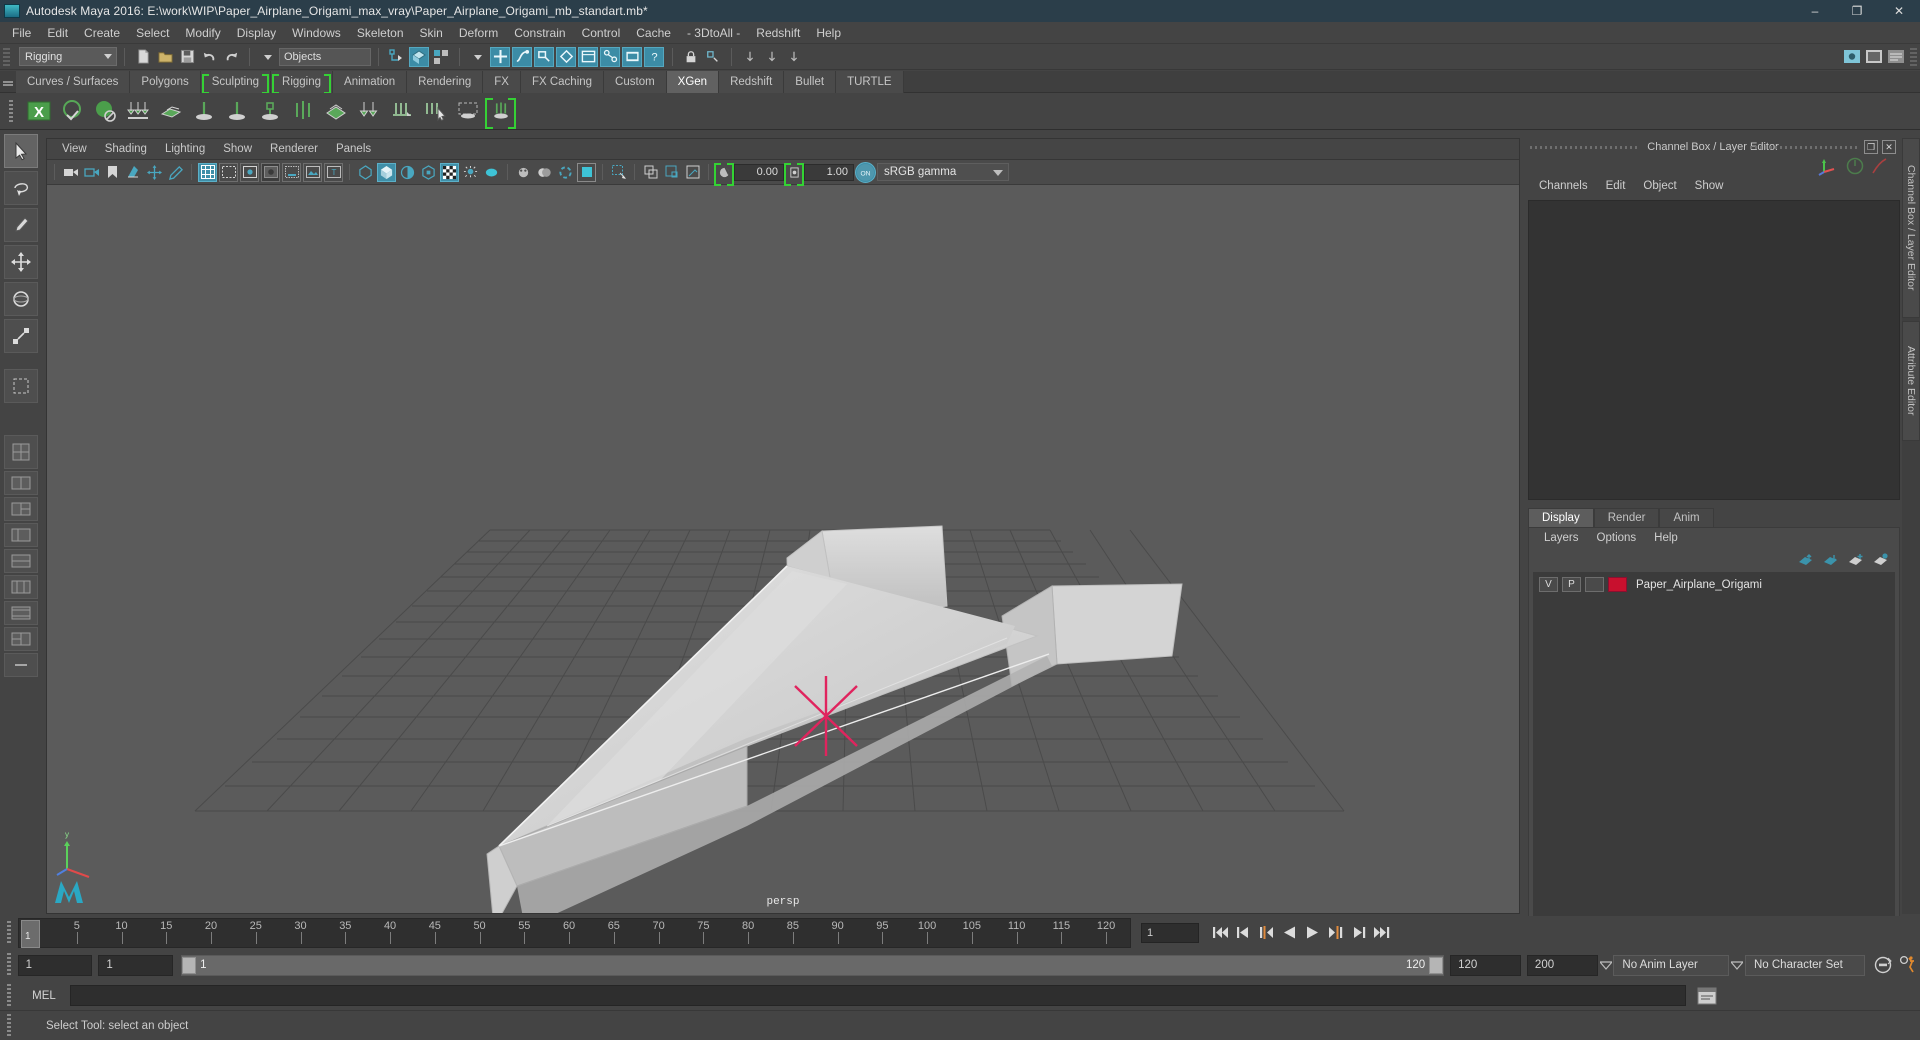 This screenshot has height=1040, width=1920. What do you see at coordinates (335, 111) in the screenshot?
I see `xgen-card-primitive-icon` at bounding box center [335, 111].